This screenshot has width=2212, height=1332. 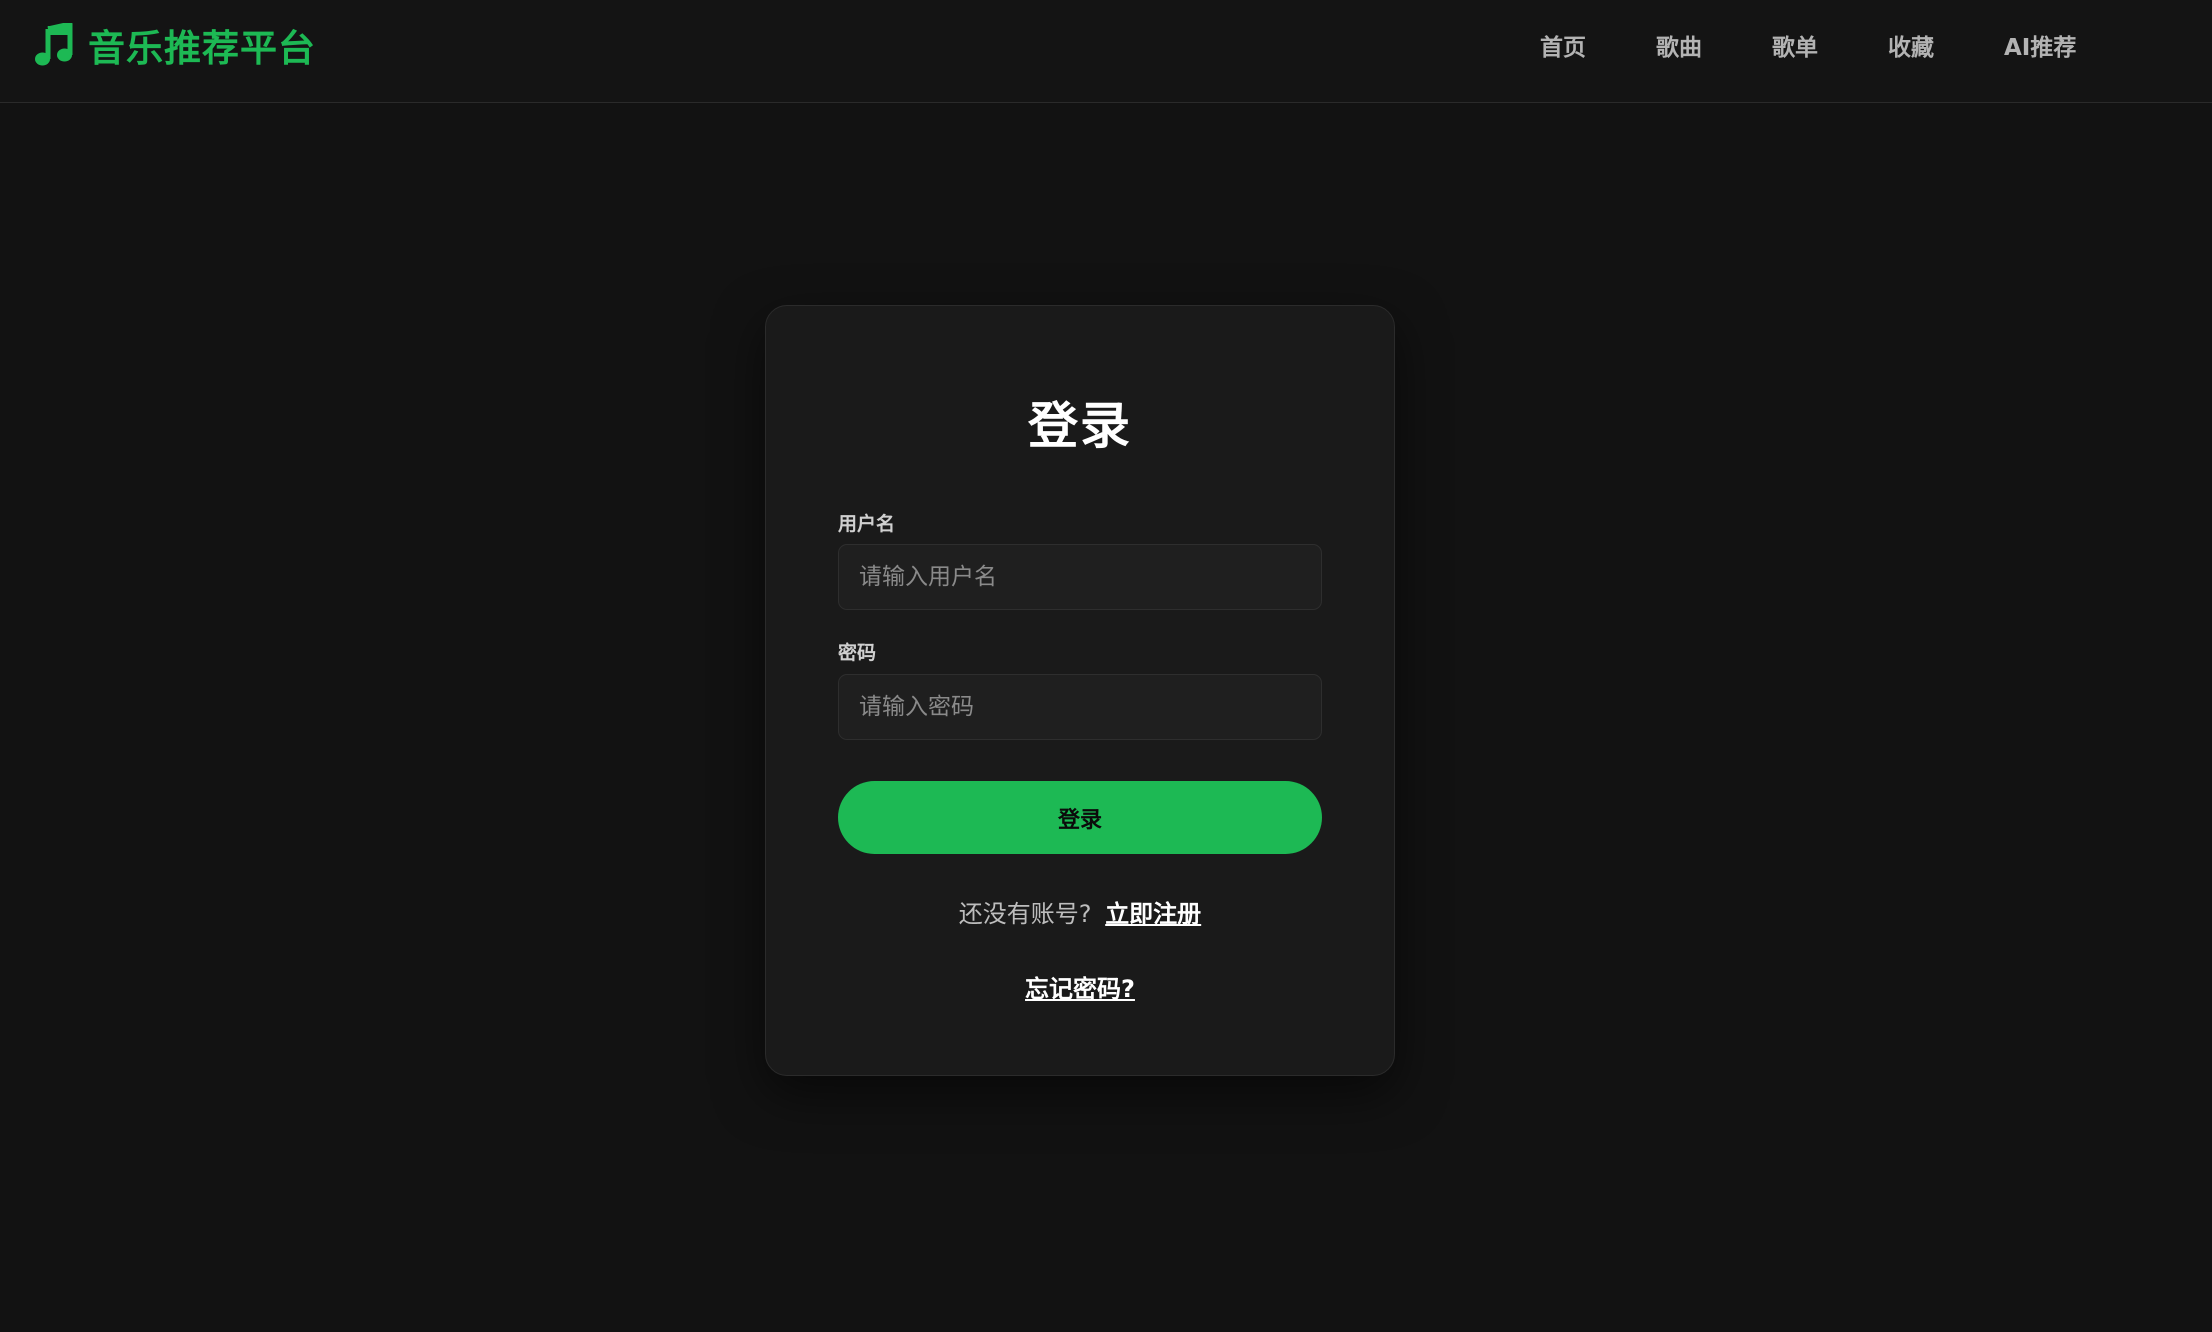 I want to click on main-nav: 首页 歌曲 歌单 收藏 AI推荐, so click(x=1808, y=45).